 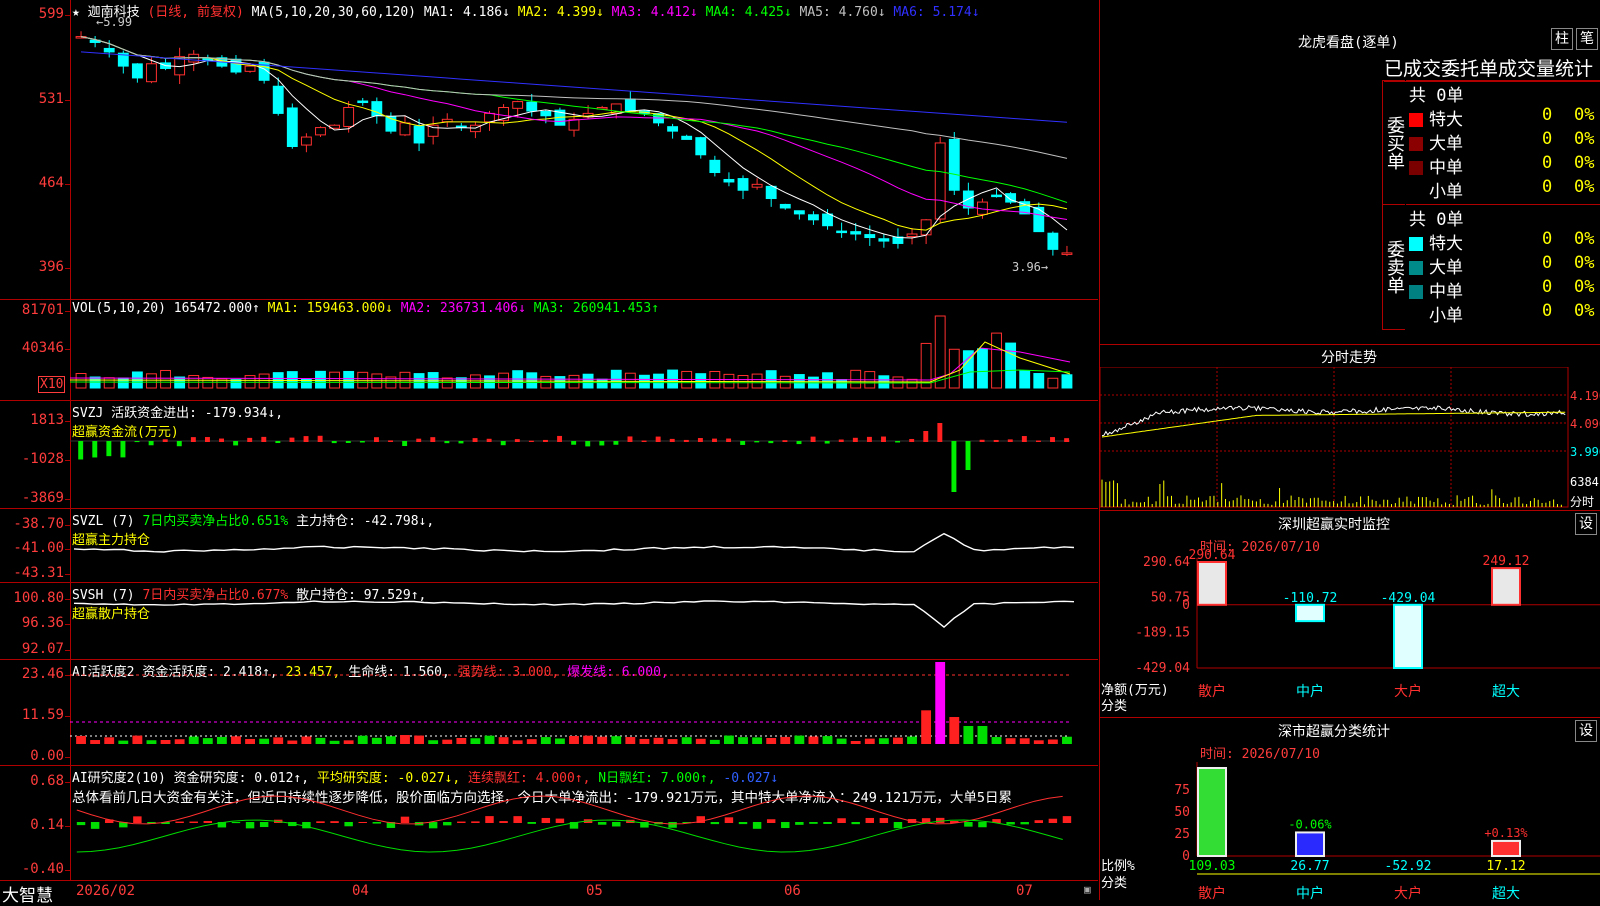 I want to click on ma-line, so click(x=574, y=87).